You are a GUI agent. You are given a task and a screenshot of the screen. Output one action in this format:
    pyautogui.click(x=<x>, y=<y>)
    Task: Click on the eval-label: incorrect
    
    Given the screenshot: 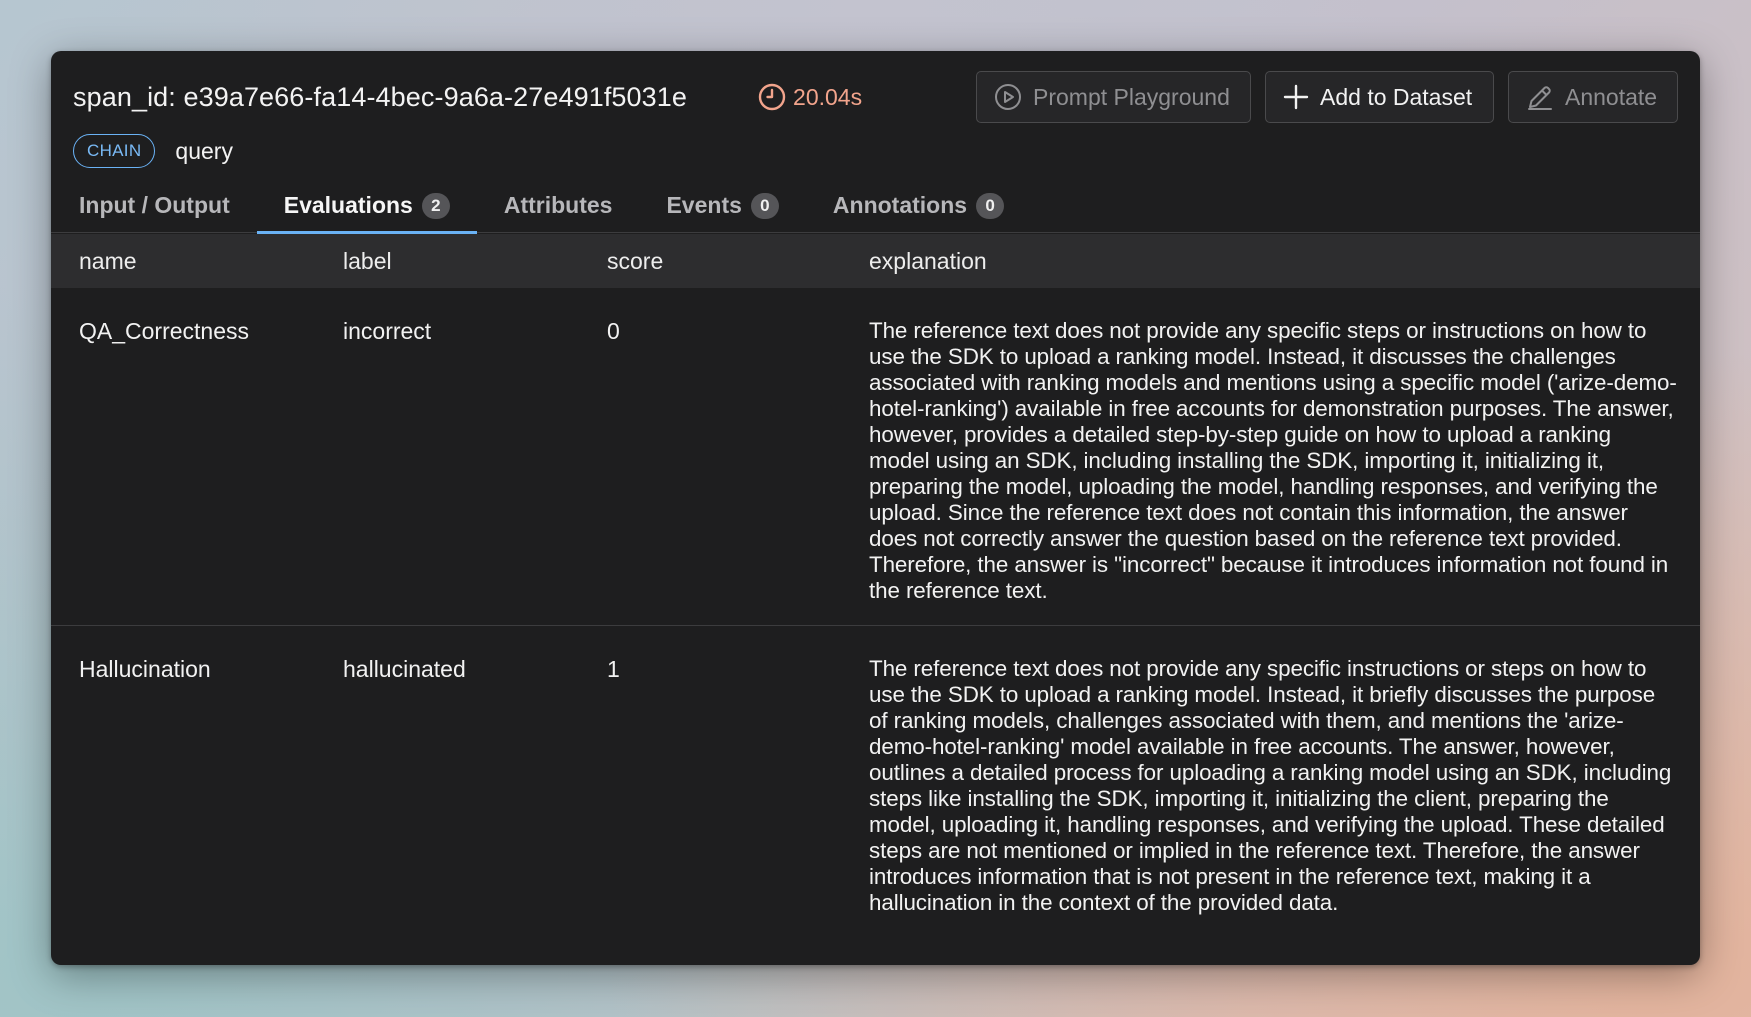 What is the action you would take?
    pyautogui.click(x=387, y=331)
    